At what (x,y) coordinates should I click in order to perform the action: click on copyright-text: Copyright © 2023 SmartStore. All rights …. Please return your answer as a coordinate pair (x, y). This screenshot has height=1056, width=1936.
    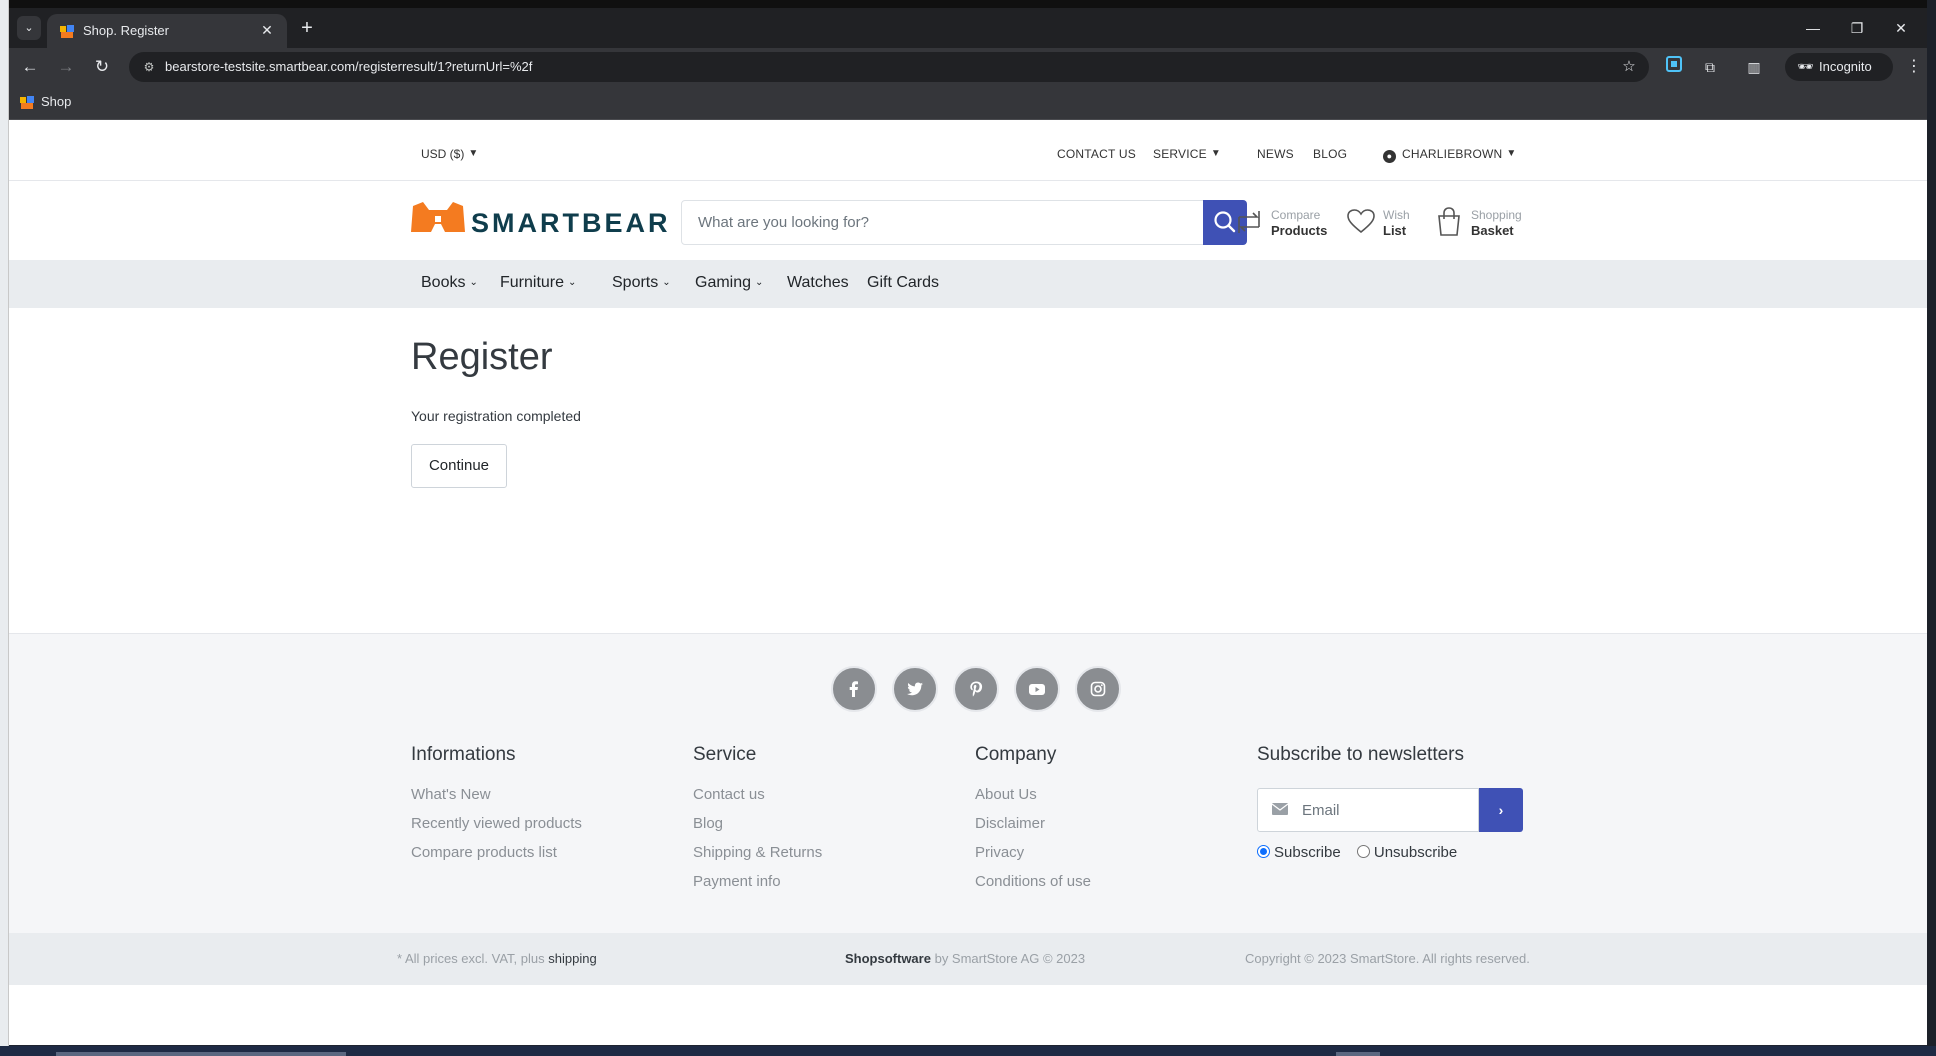
    Looking at the image, I should click on (1387, 958).